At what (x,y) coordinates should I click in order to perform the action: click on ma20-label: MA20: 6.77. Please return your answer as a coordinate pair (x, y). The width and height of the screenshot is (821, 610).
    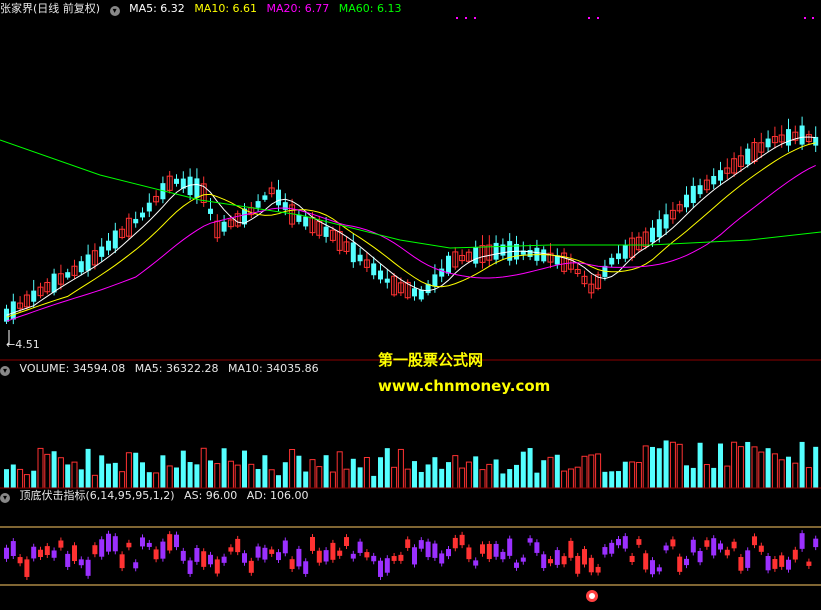
    Looking at the image, I should click on (298, 8).